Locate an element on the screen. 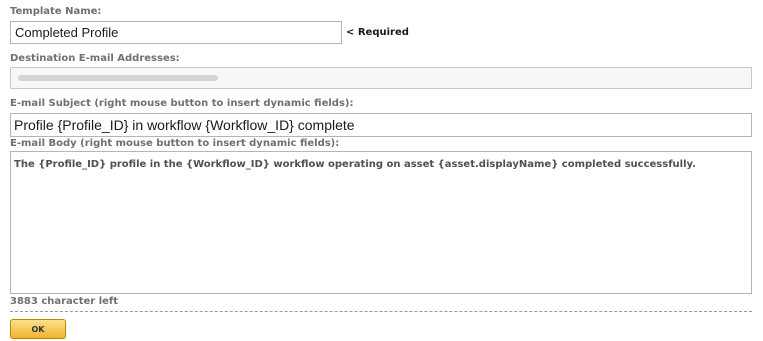  redacted-email-blur is located at coordinates (118, 78).